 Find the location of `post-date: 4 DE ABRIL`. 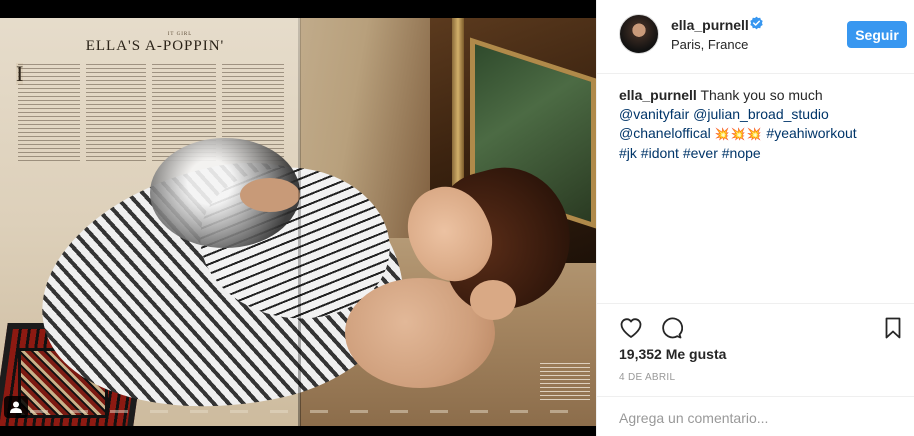

post-date: 4 DE ABRIL is located at coordinates (647, 377).